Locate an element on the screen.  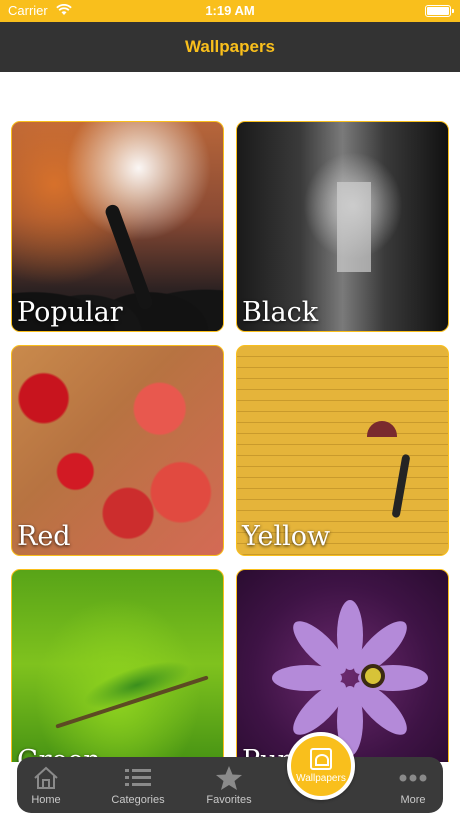
tab-favorites: Favorites is located at coordinates (229, 785).